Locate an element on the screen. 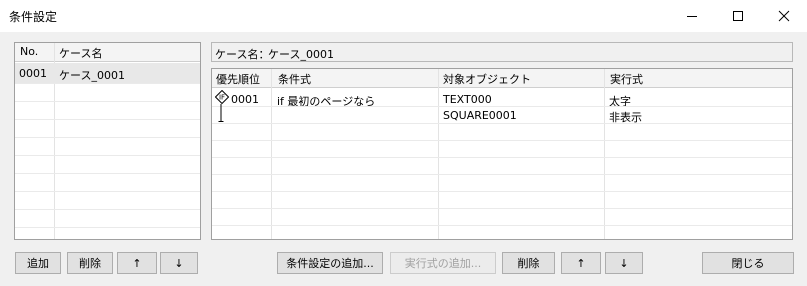  move-case-up-button: ↑ is located at coordinates (137, 263).